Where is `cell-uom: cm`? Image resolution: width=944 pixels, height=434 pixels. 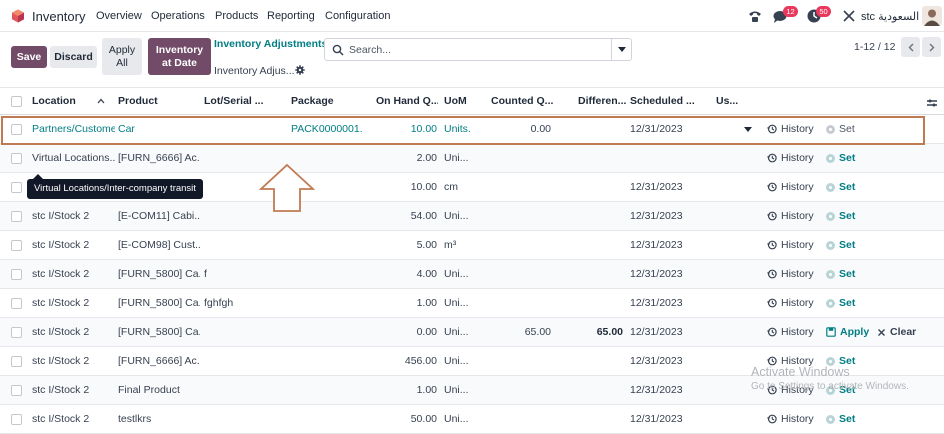 cell-uom: cm is located at coordinates (465, 187).